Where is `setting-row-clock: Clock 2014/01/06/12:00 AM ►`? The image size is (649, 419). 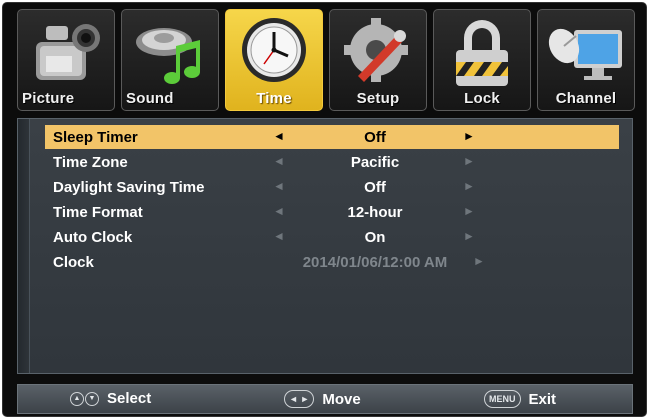
setting-row-clock: Clock 2014/01/06/12:00 AM ► is located at coordinates (332, 262).